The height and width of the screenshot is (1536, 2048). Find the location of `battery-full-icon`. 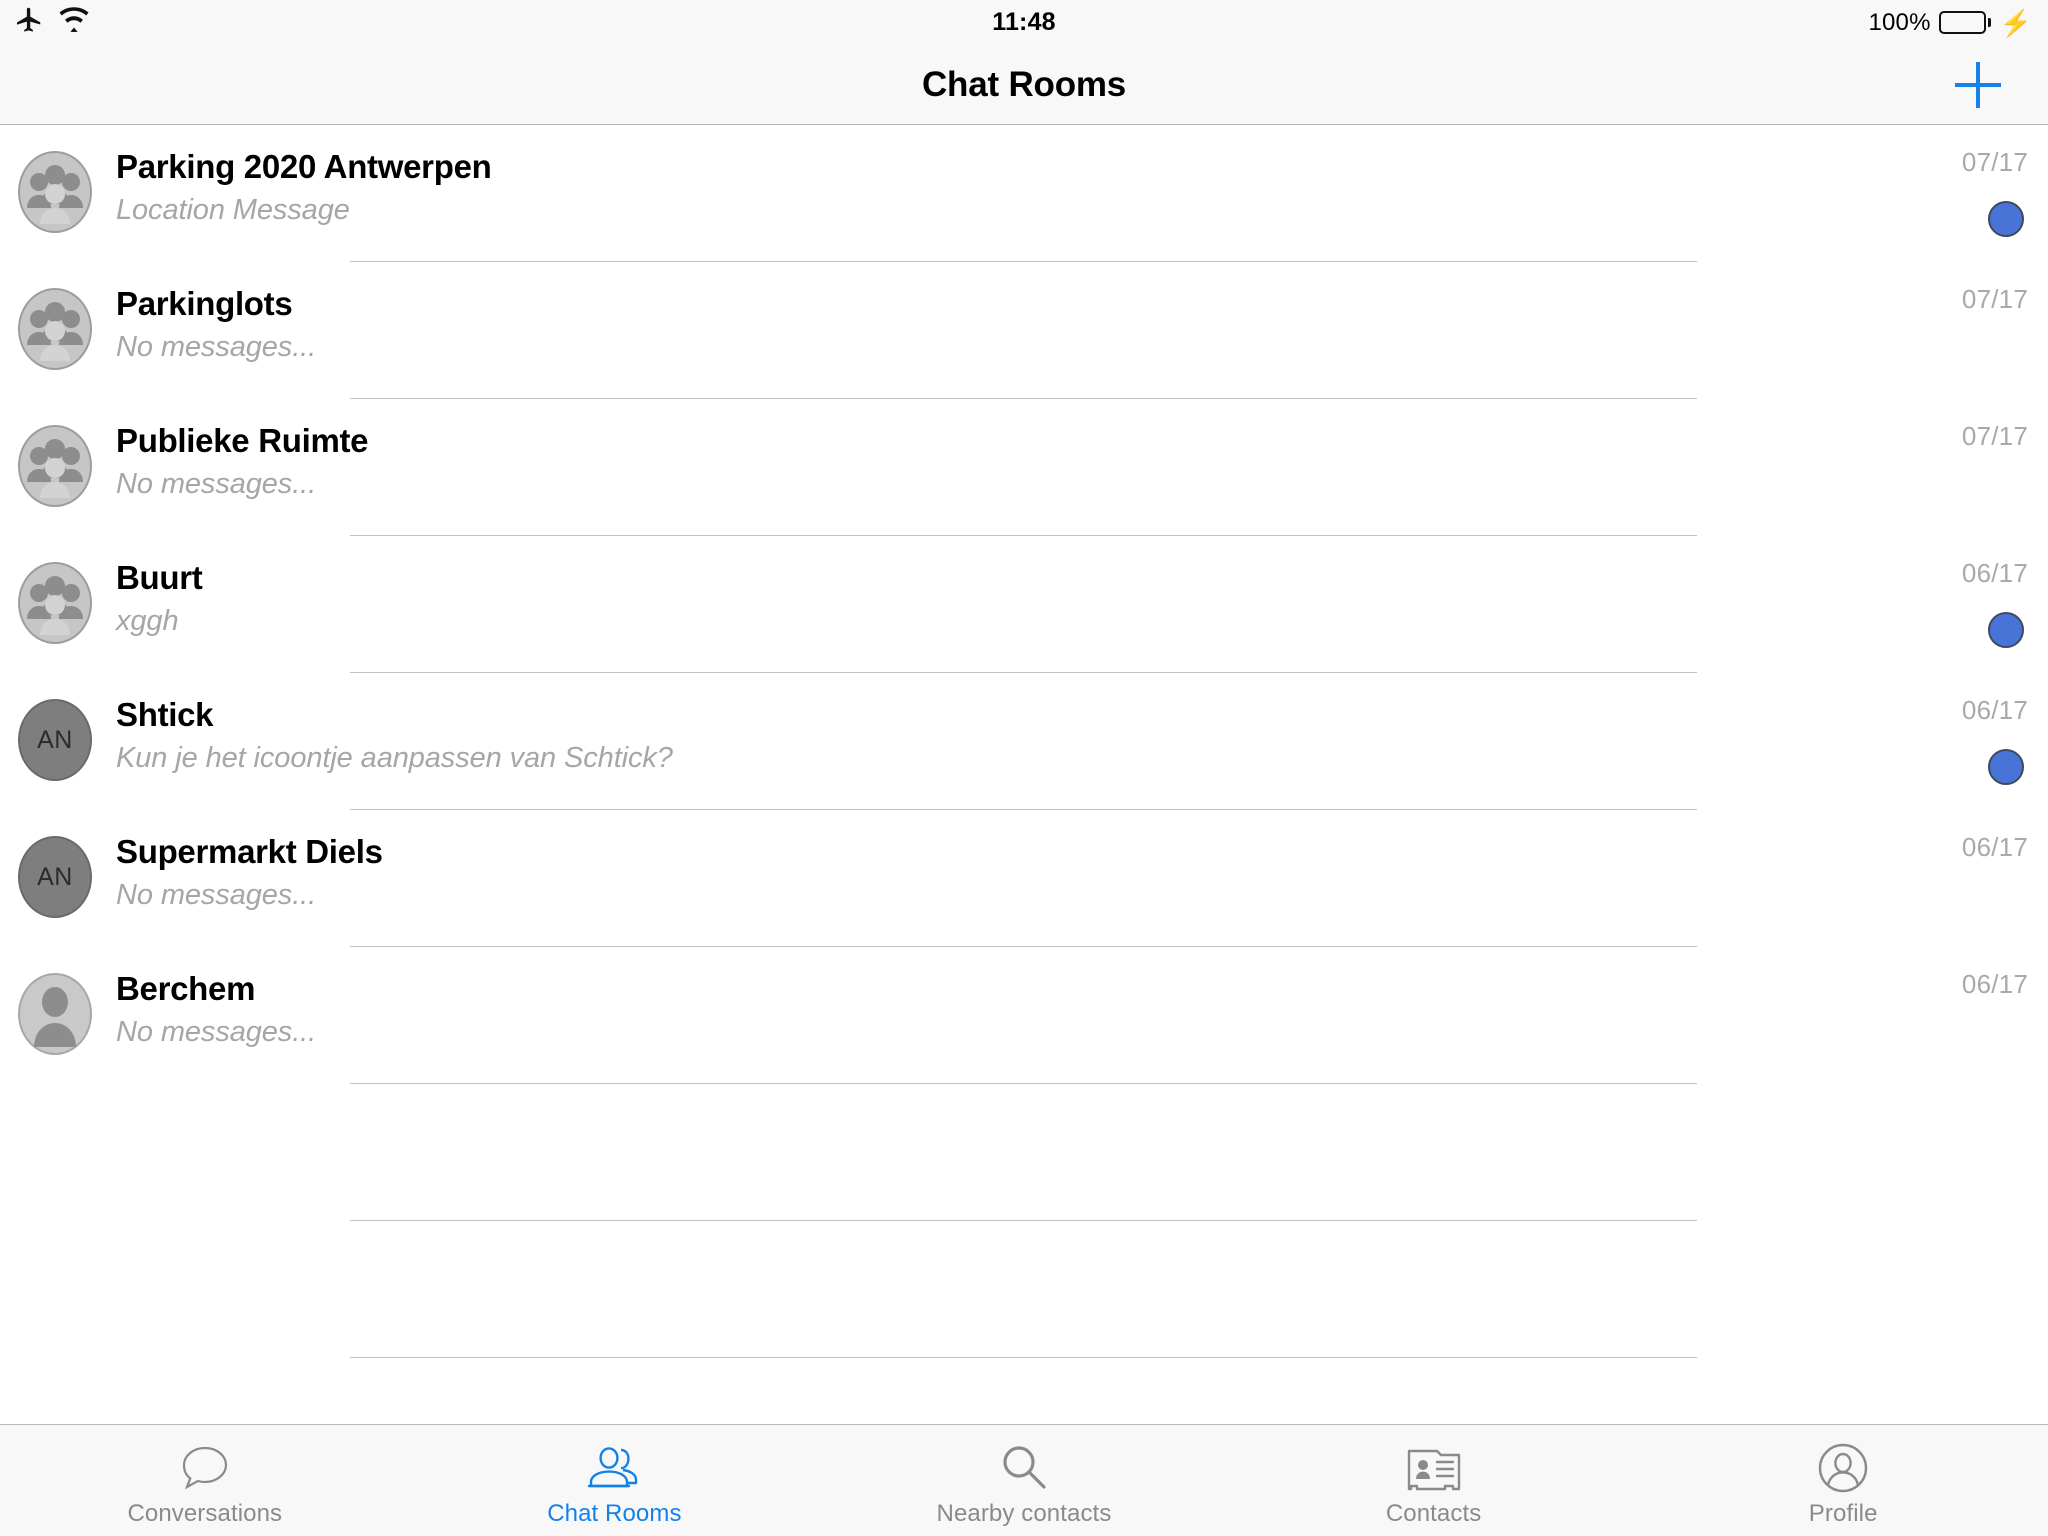

battery-full-icon is located at coordinates (1964, 22).